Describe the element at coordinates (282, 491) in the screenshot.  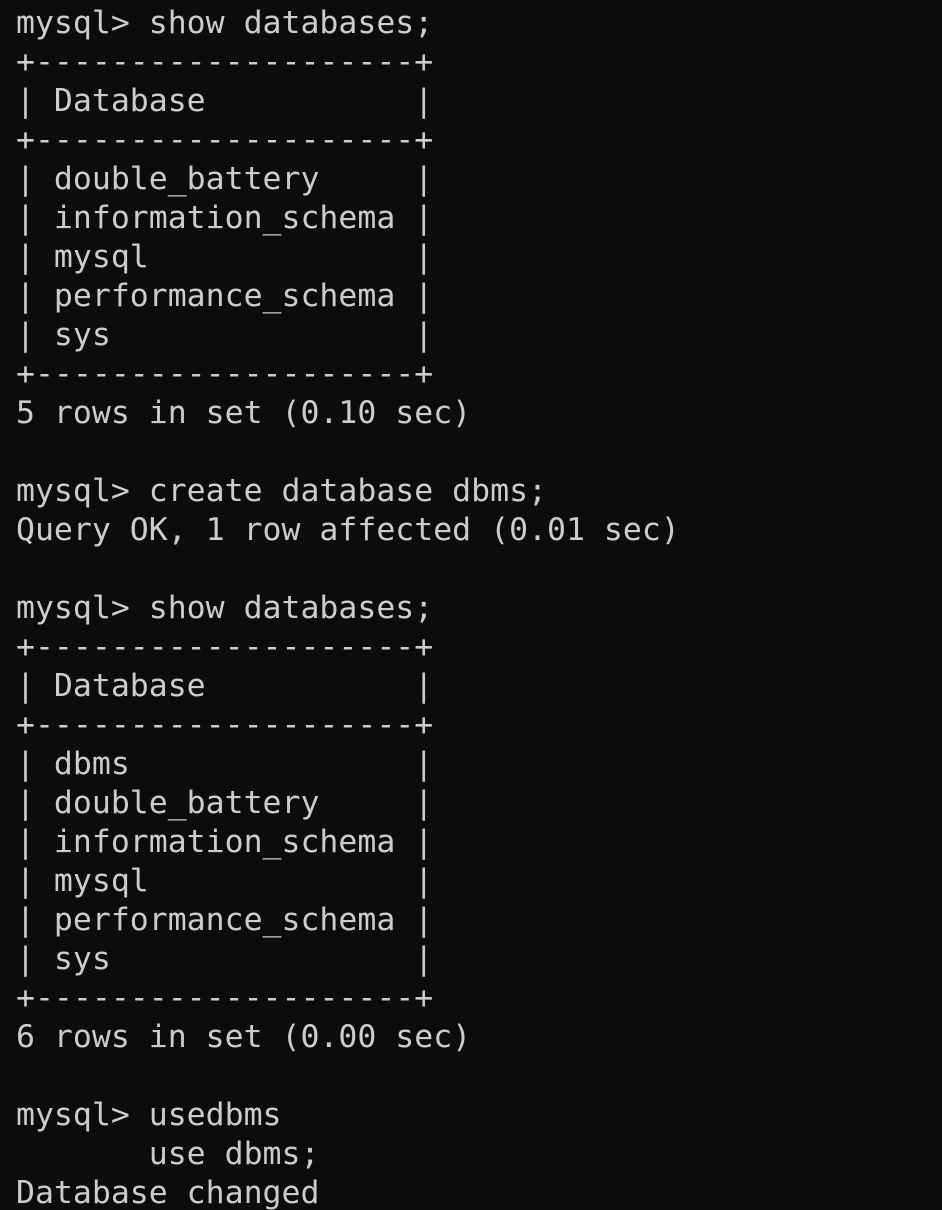
I see `prompt-command-line: mysql> create database dbms;` at that location.